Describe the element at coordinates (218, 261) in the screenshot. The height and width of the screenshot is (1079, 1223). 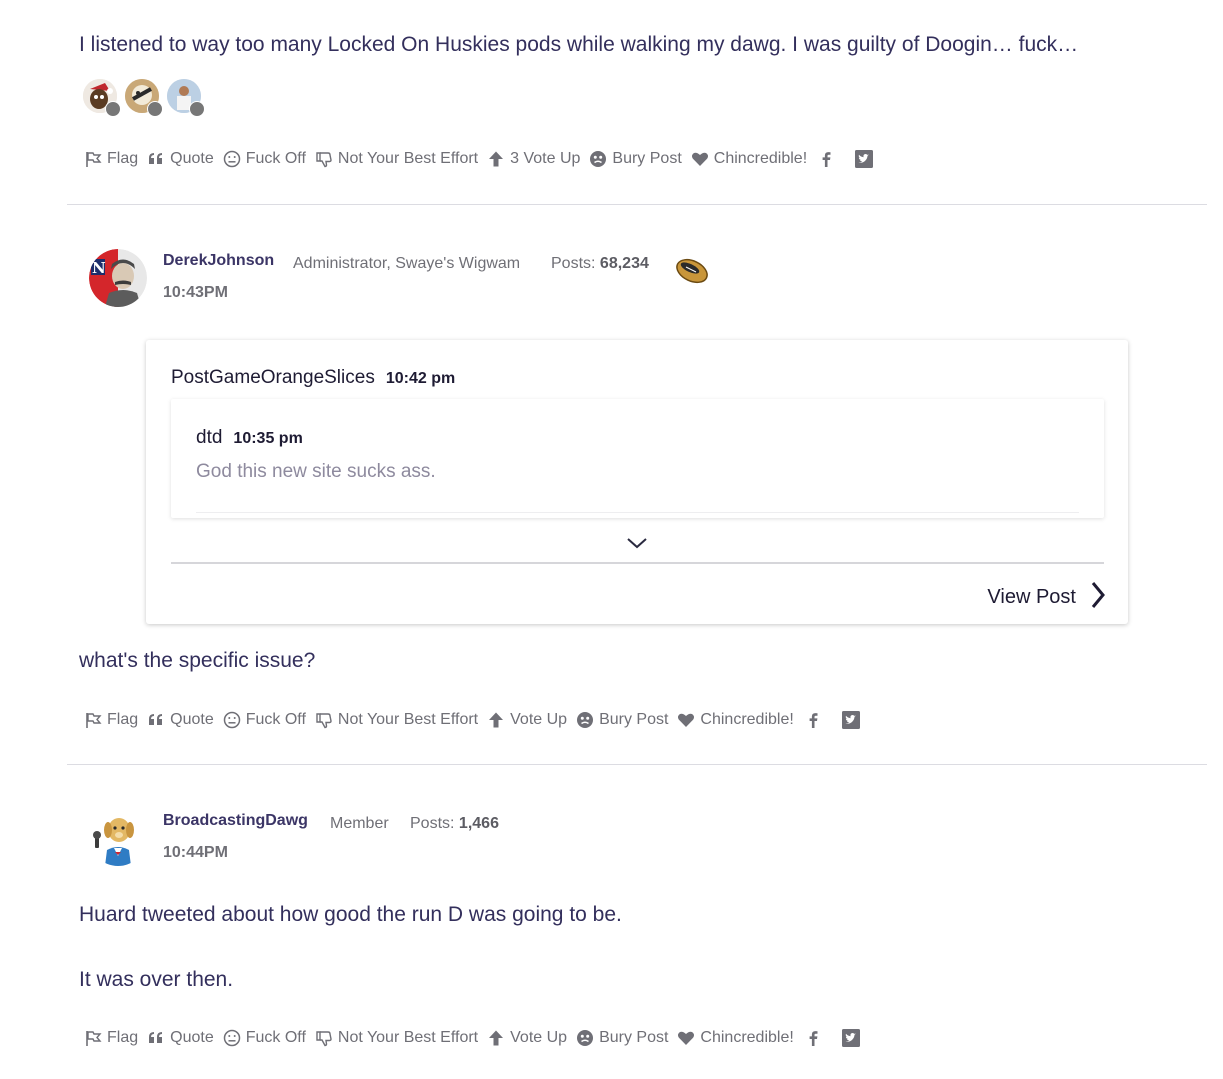
I see `author-name: DerekJohnson` at that location.